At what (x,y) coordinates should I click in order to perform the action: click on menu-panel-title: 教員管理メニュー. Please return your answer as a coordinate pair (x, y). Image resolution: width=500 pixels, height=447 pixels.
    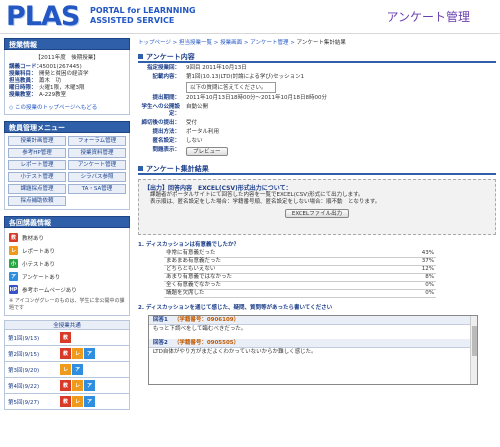
    Looking at the image, I should click on (67, 127).